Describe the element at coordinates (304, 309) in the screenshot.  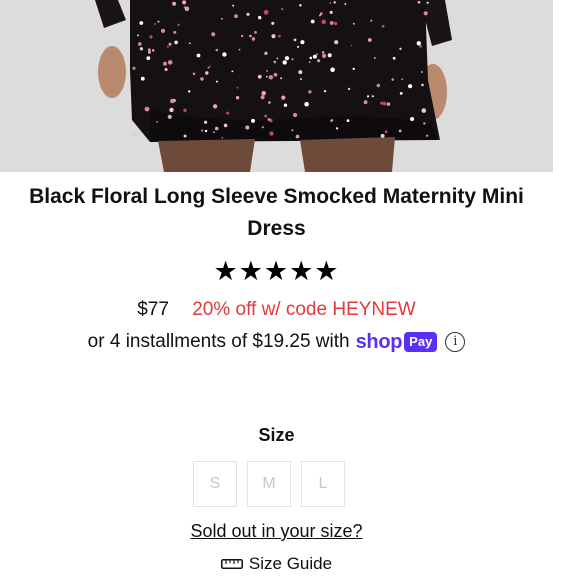
I see `promo-text: 20% off w/ code HEYNEW` at that location.